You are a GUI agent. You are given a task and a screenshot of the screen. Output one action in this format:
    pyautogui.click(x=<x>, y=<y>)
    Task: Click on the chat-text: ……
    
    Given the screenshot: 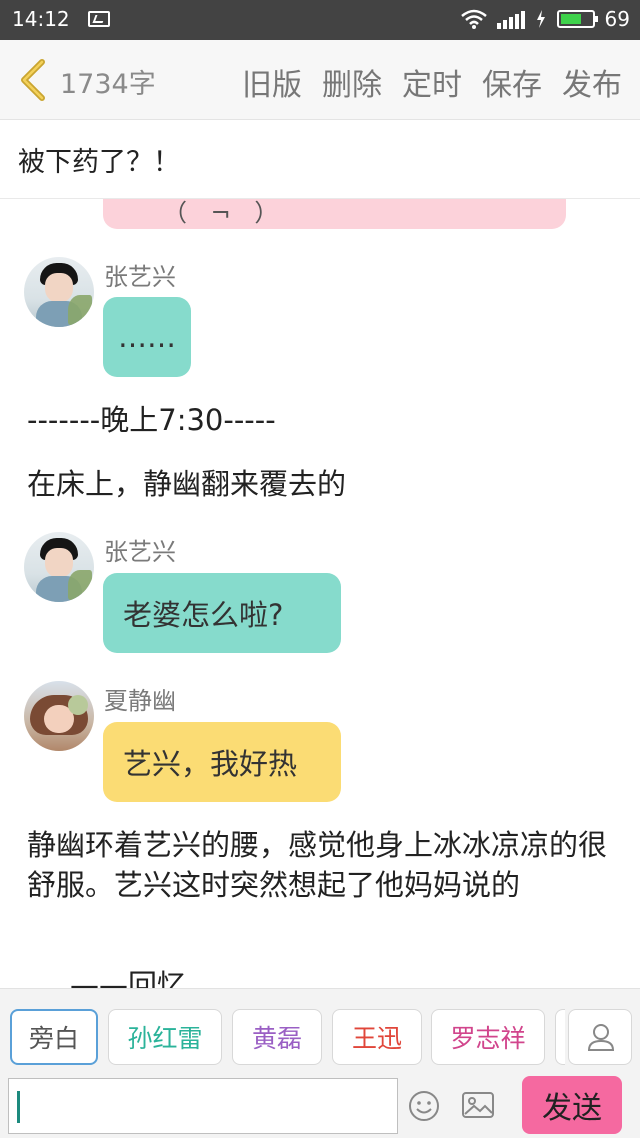 What is the action you would take?
    pyautogui.click(x=147, y=337)
    